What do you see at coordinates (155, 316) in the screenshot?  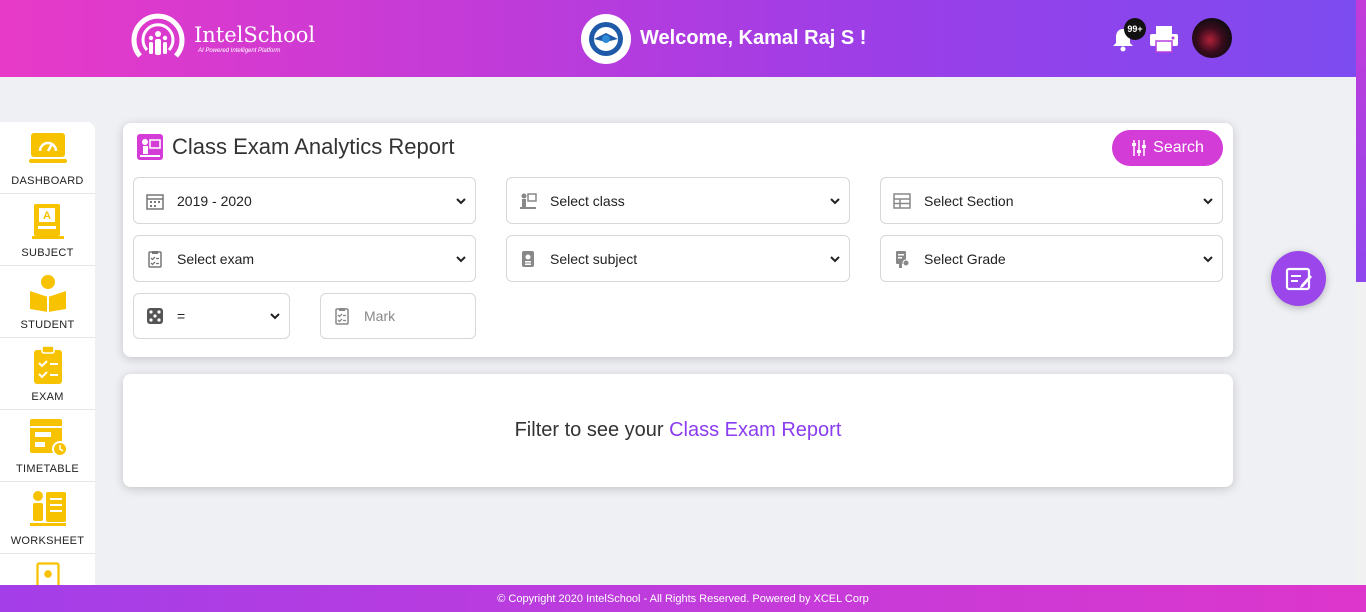 I see `dice-icon` at bounding box center [155, 316].